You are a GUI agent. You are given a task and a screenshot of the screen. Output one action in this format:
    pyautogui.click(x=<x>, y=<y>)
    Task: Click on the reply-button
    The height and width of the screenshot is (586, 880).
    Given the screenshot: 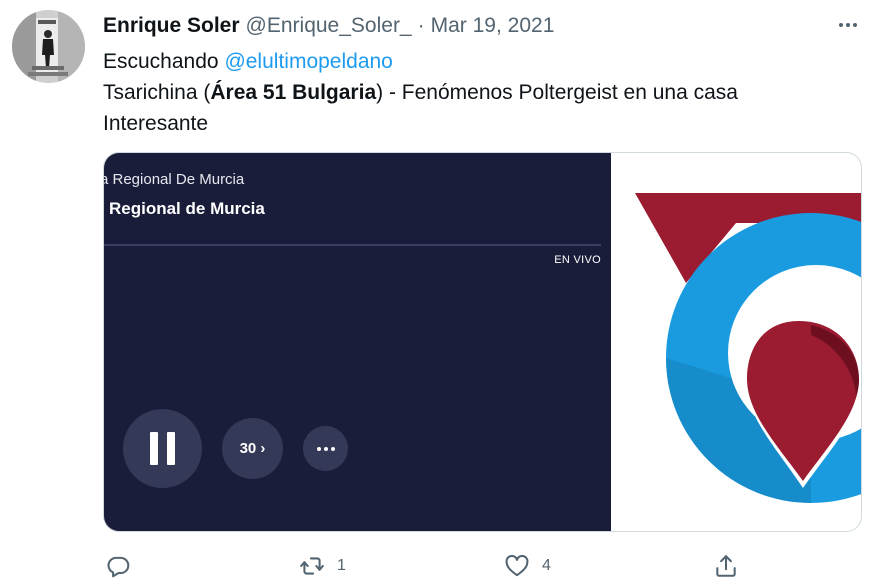 What is the action you would take?
    pyautogui.click(x=118, y=566)
    